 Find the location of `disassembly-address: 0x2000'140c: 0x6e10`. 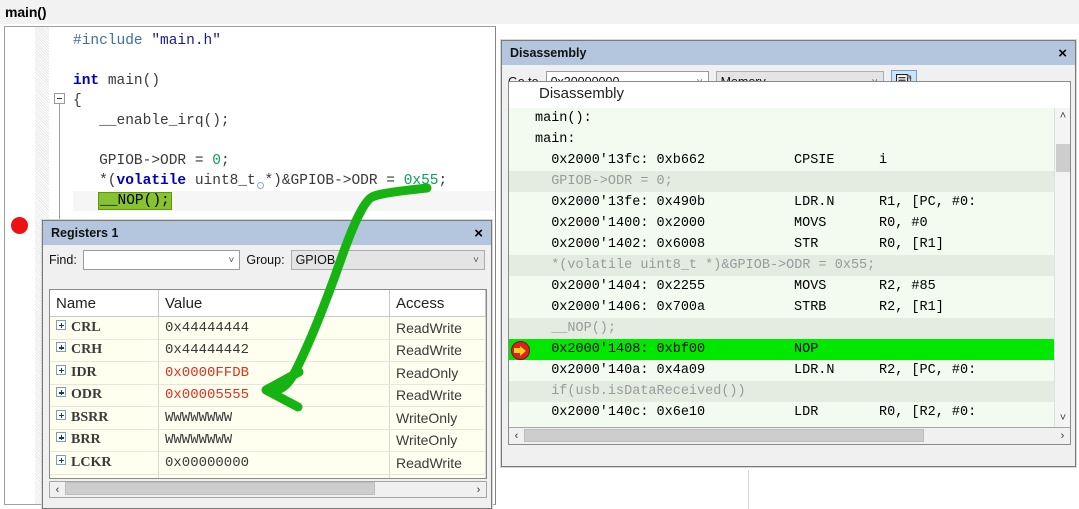

disassembly-address: 0x2000'140c: 0x6e10 is located at coordinates (620, 412).